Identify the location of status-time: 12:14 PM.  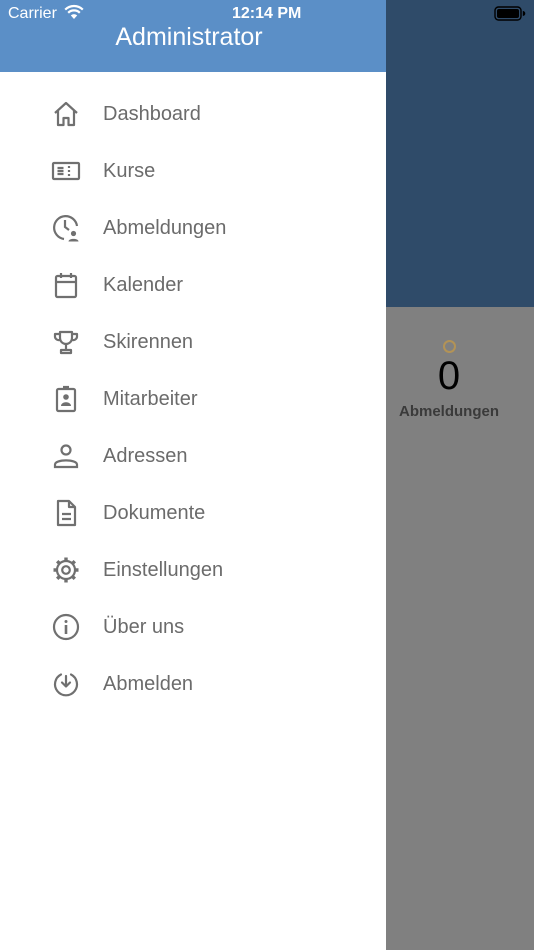
(267, 13).